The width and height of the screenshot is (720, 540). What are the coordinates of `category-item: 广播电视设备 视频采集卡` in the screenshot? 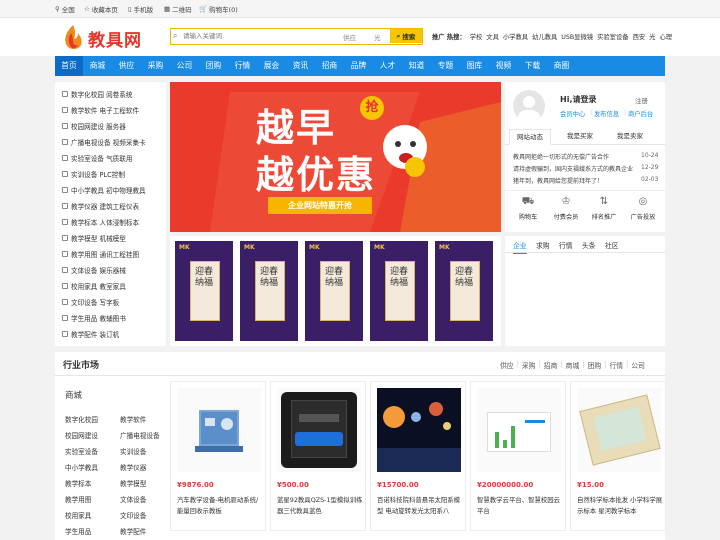 It's located at (104, 142).